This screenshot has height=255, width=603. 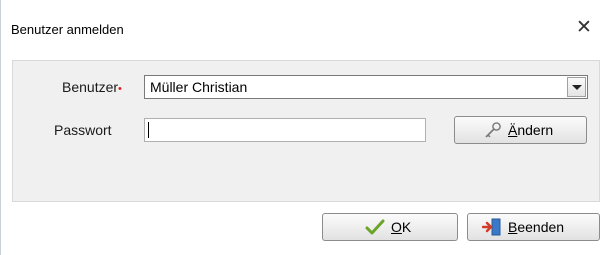 What do you see at coordinates (401, 227) in the screenshot?
I see `ok-button-label: OK` at bounding box center [401, 227].